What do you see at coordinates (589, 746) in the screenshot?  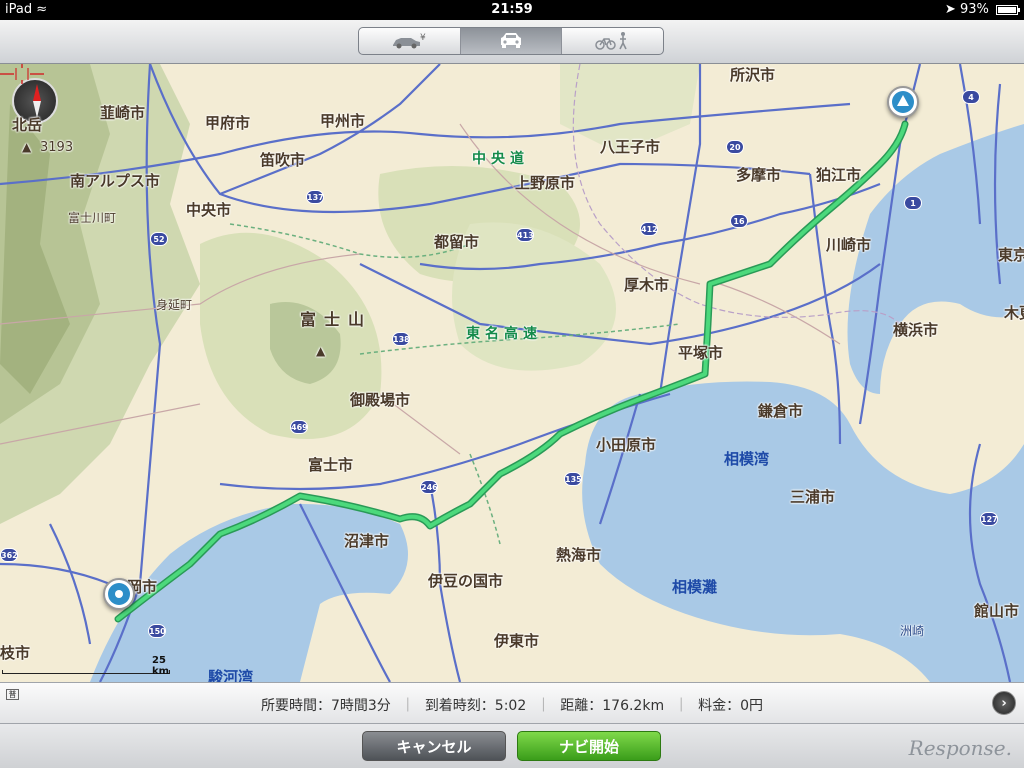 I see `start-navigation-button: ナビ開始` at bounding box center [589, 746].